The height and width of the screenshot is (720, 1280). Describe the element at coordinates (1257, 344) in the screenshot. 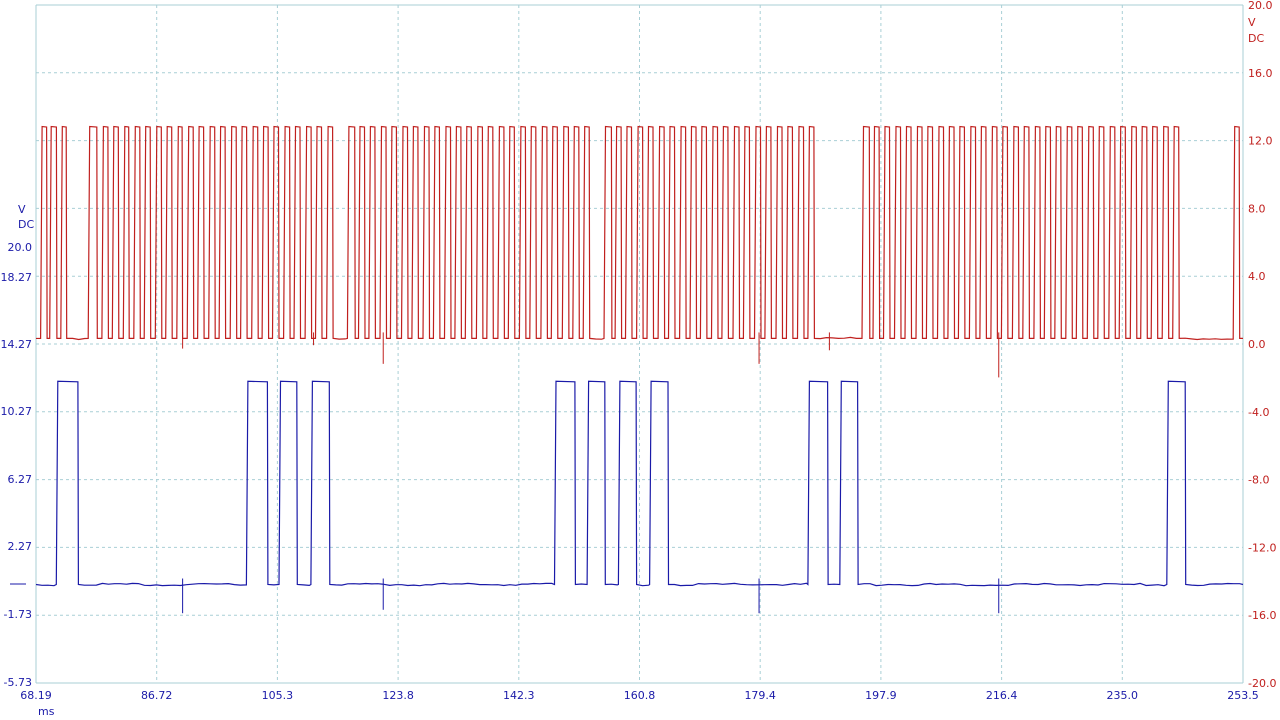

I see `right-tick-label: 0.0` at that location.